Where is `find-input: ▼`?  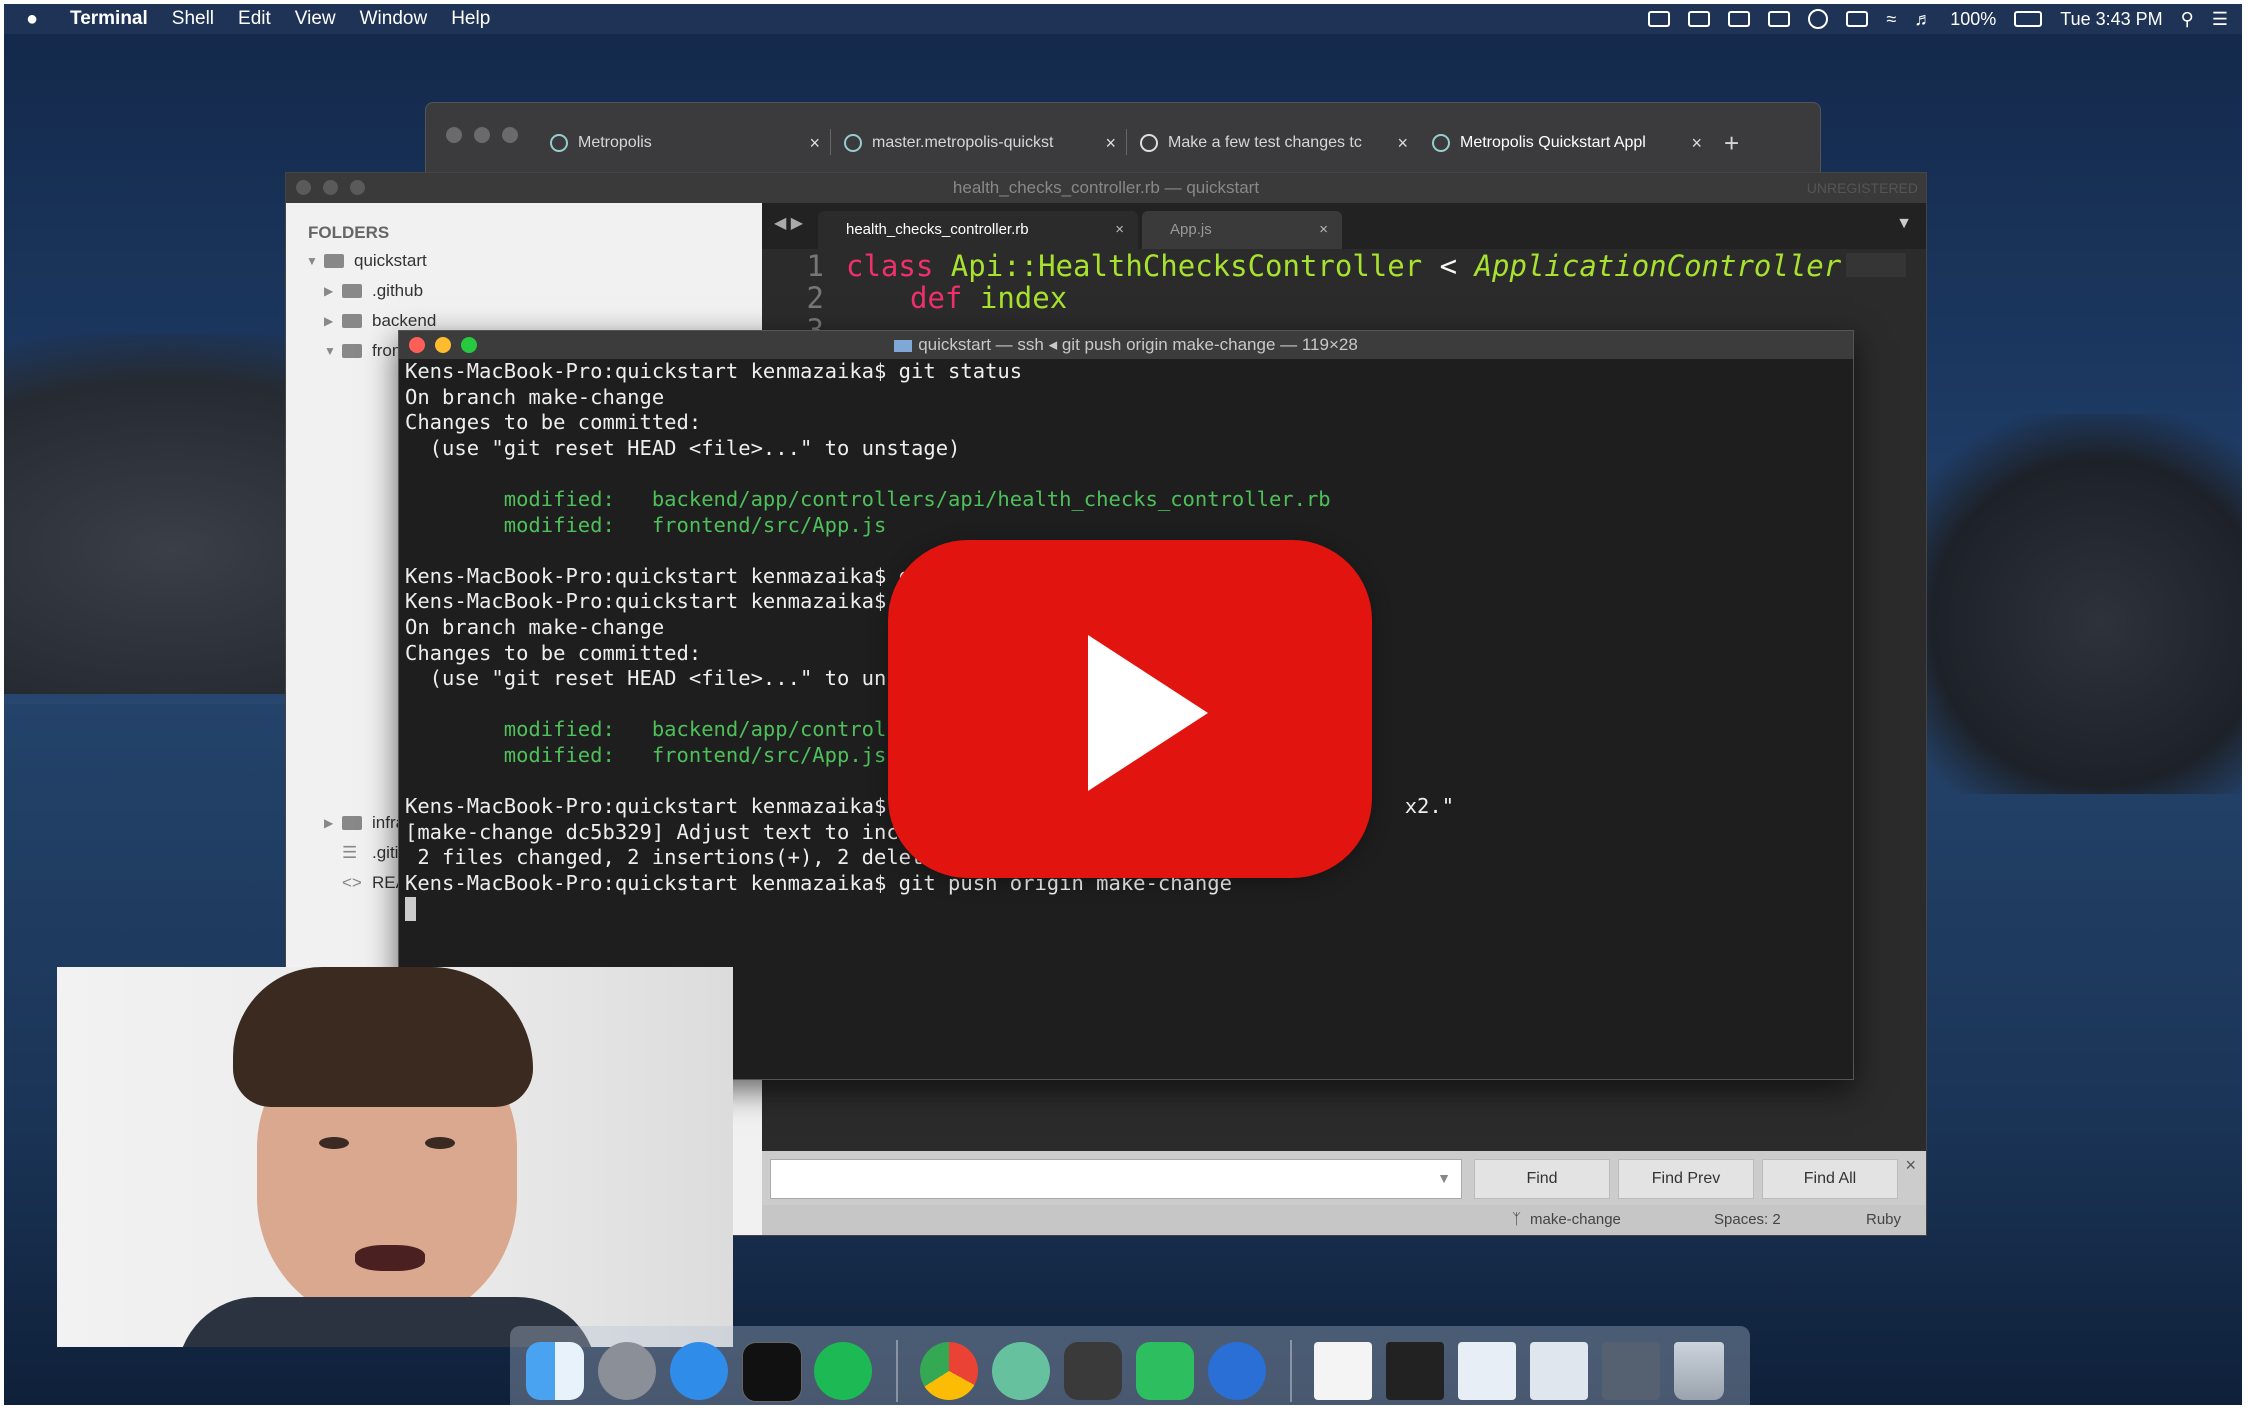
find-input: ▼ is located at coordinates (1116, 1179).